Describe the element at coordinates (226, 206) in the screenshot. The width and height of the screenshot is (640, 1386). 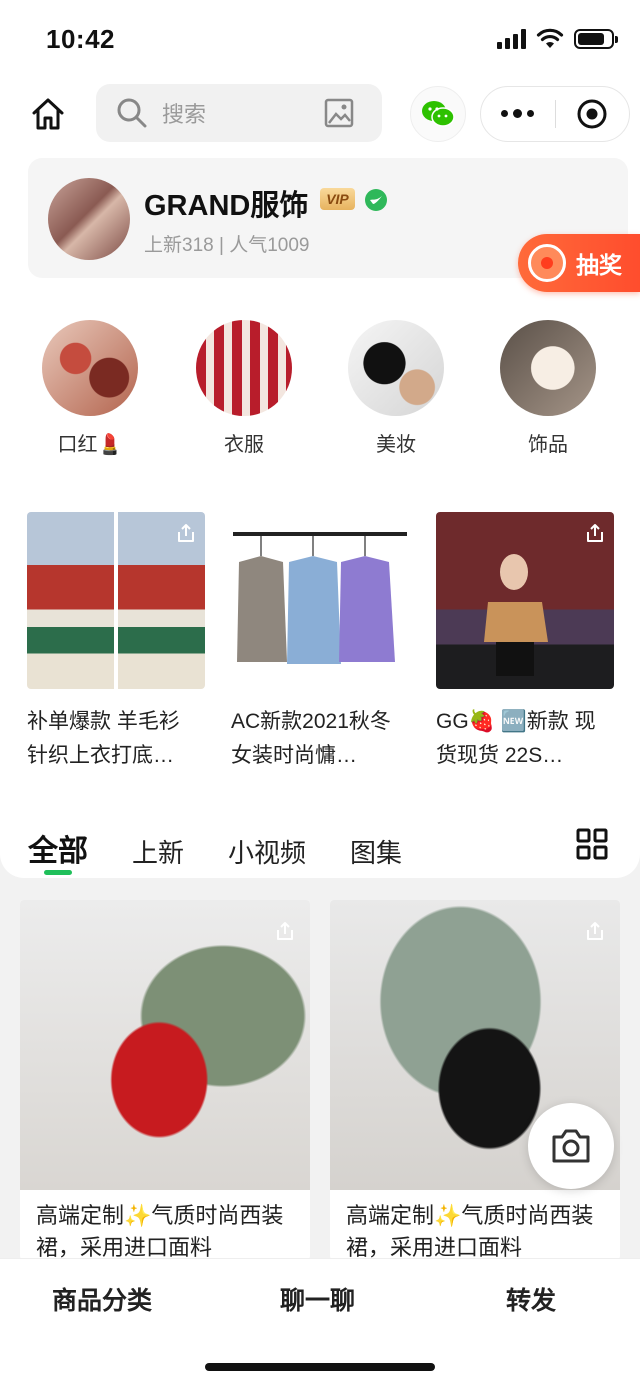
I see `shop-name: GRAND服饰` at that location.